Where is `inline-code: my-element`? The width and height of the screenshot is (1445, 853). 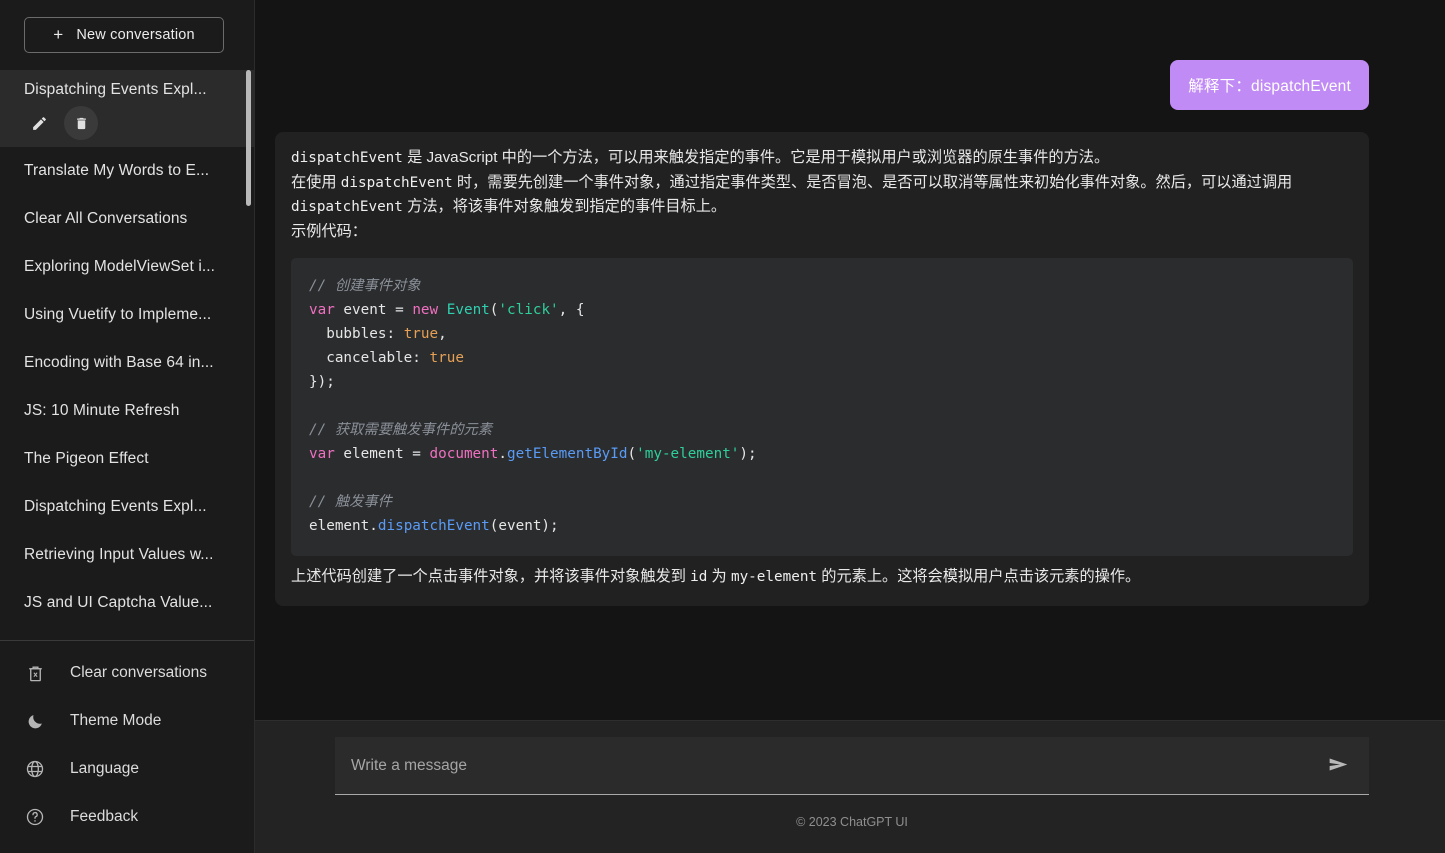
inline-code: my-element is located at coordinates (774, 577).